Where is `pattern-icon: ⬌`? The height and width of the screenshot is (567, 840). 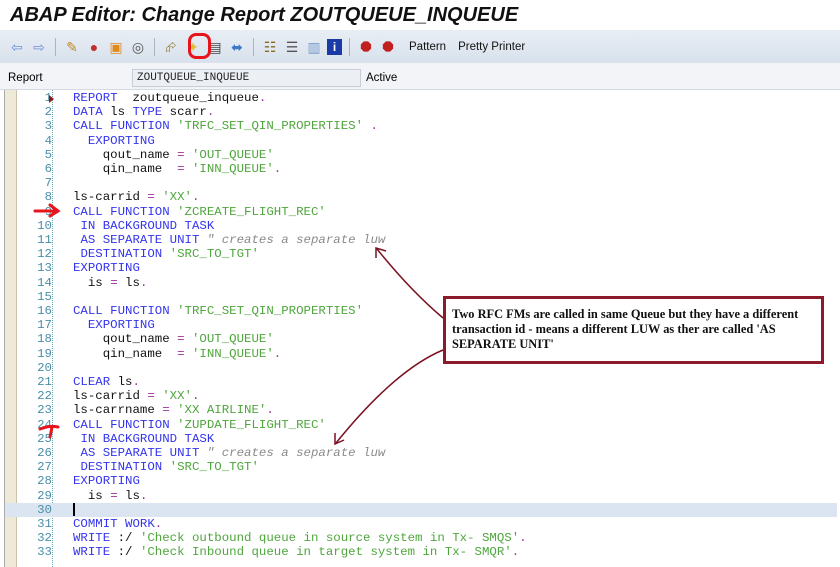
pattern-icon: ⬌ is located at coordinates (237, 47).